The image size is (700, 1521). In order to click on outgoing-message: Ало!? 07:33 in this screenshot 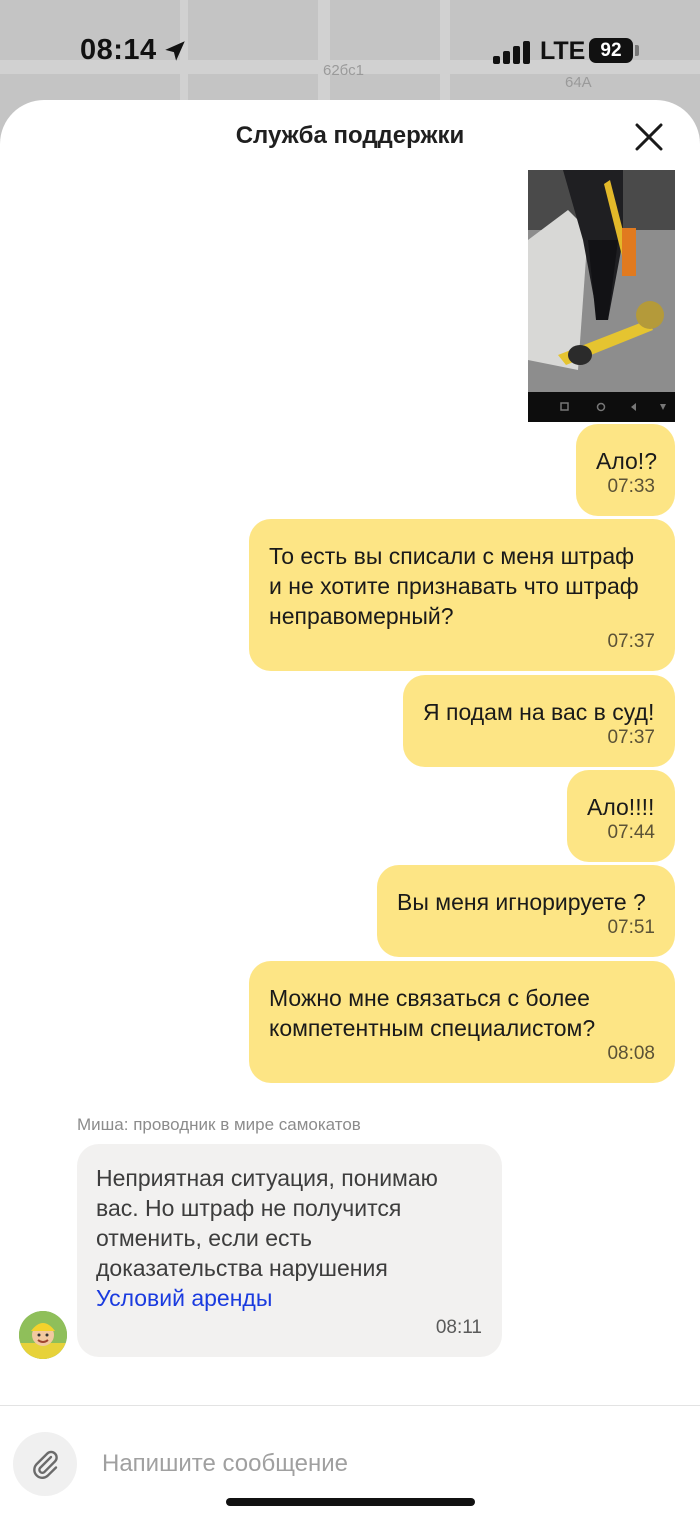, I will do `click(625, 470)`.